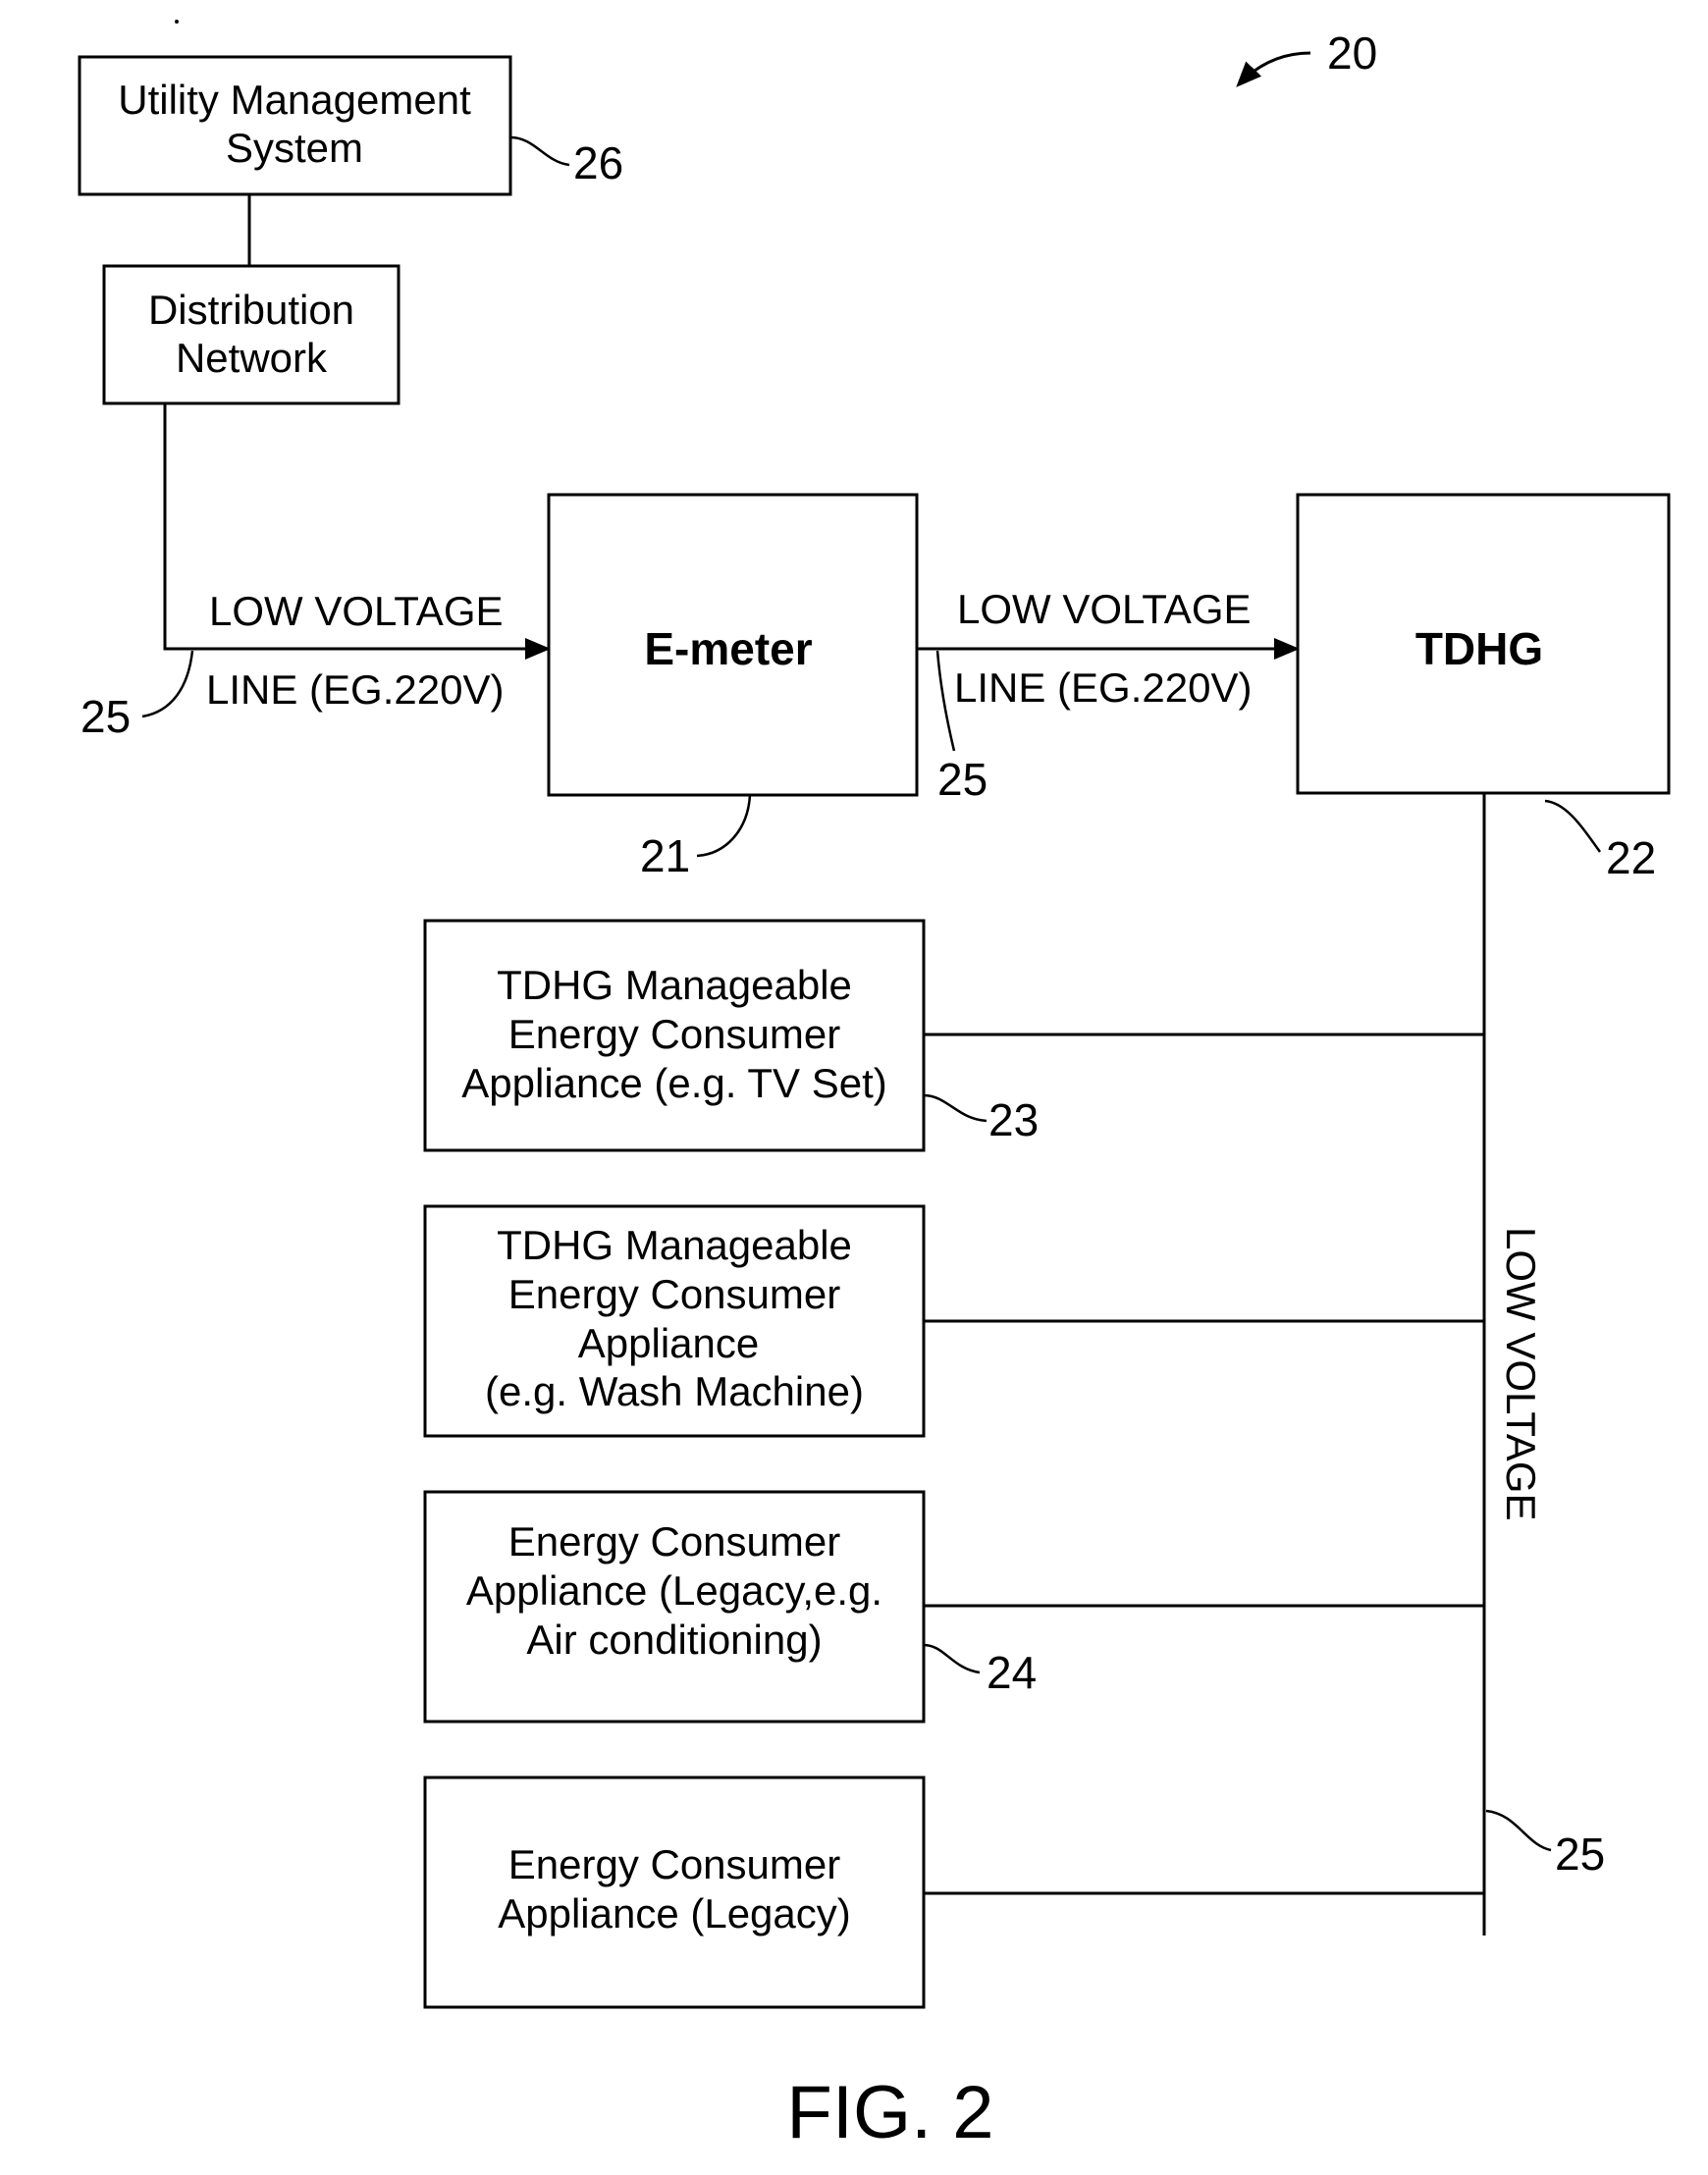 Image resolution: width=1708 pixels, height=2175 pixels. I want to click on appliance-2-line3: Appliance, so click(668, 1343).